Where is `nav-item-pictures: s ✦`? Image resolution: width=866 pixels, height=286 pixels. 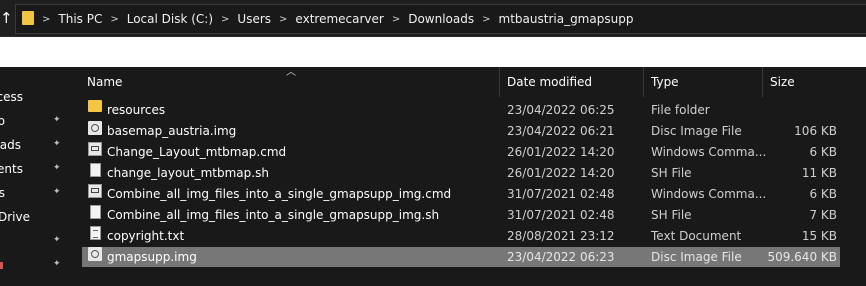
nav-item-pictures: s ✦ is located at coordinates (34, 193).